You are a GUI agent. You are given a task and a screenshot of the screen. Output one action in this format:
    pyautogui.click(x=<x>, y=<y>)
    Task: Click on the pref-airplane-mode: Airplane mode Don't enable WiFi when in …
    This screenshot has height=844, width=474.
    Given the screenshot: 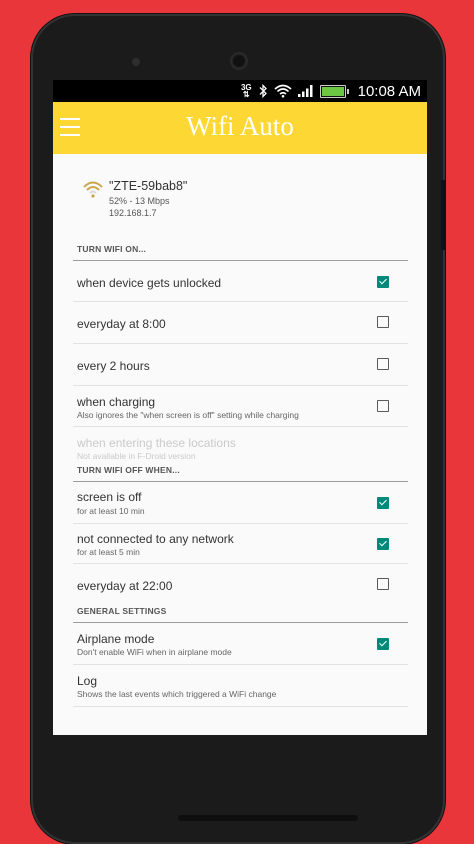 What is the action you would take?
    pyautogui.click(x=240, y=644)
    